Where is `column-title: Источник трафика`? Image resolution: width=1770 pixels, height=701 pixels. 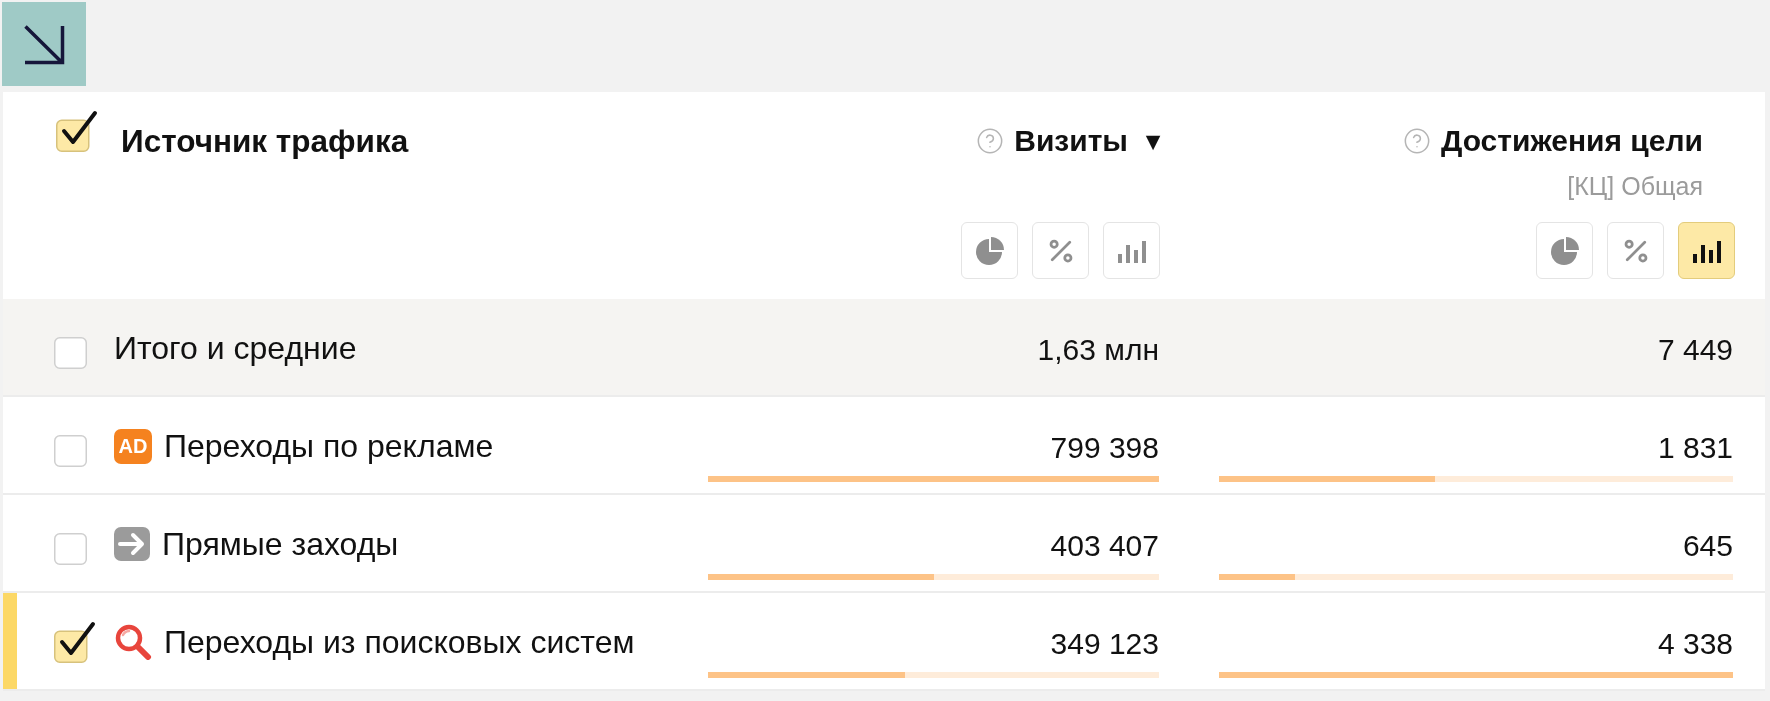
column-title: Источник трафика is located at coordinates (265, 141).